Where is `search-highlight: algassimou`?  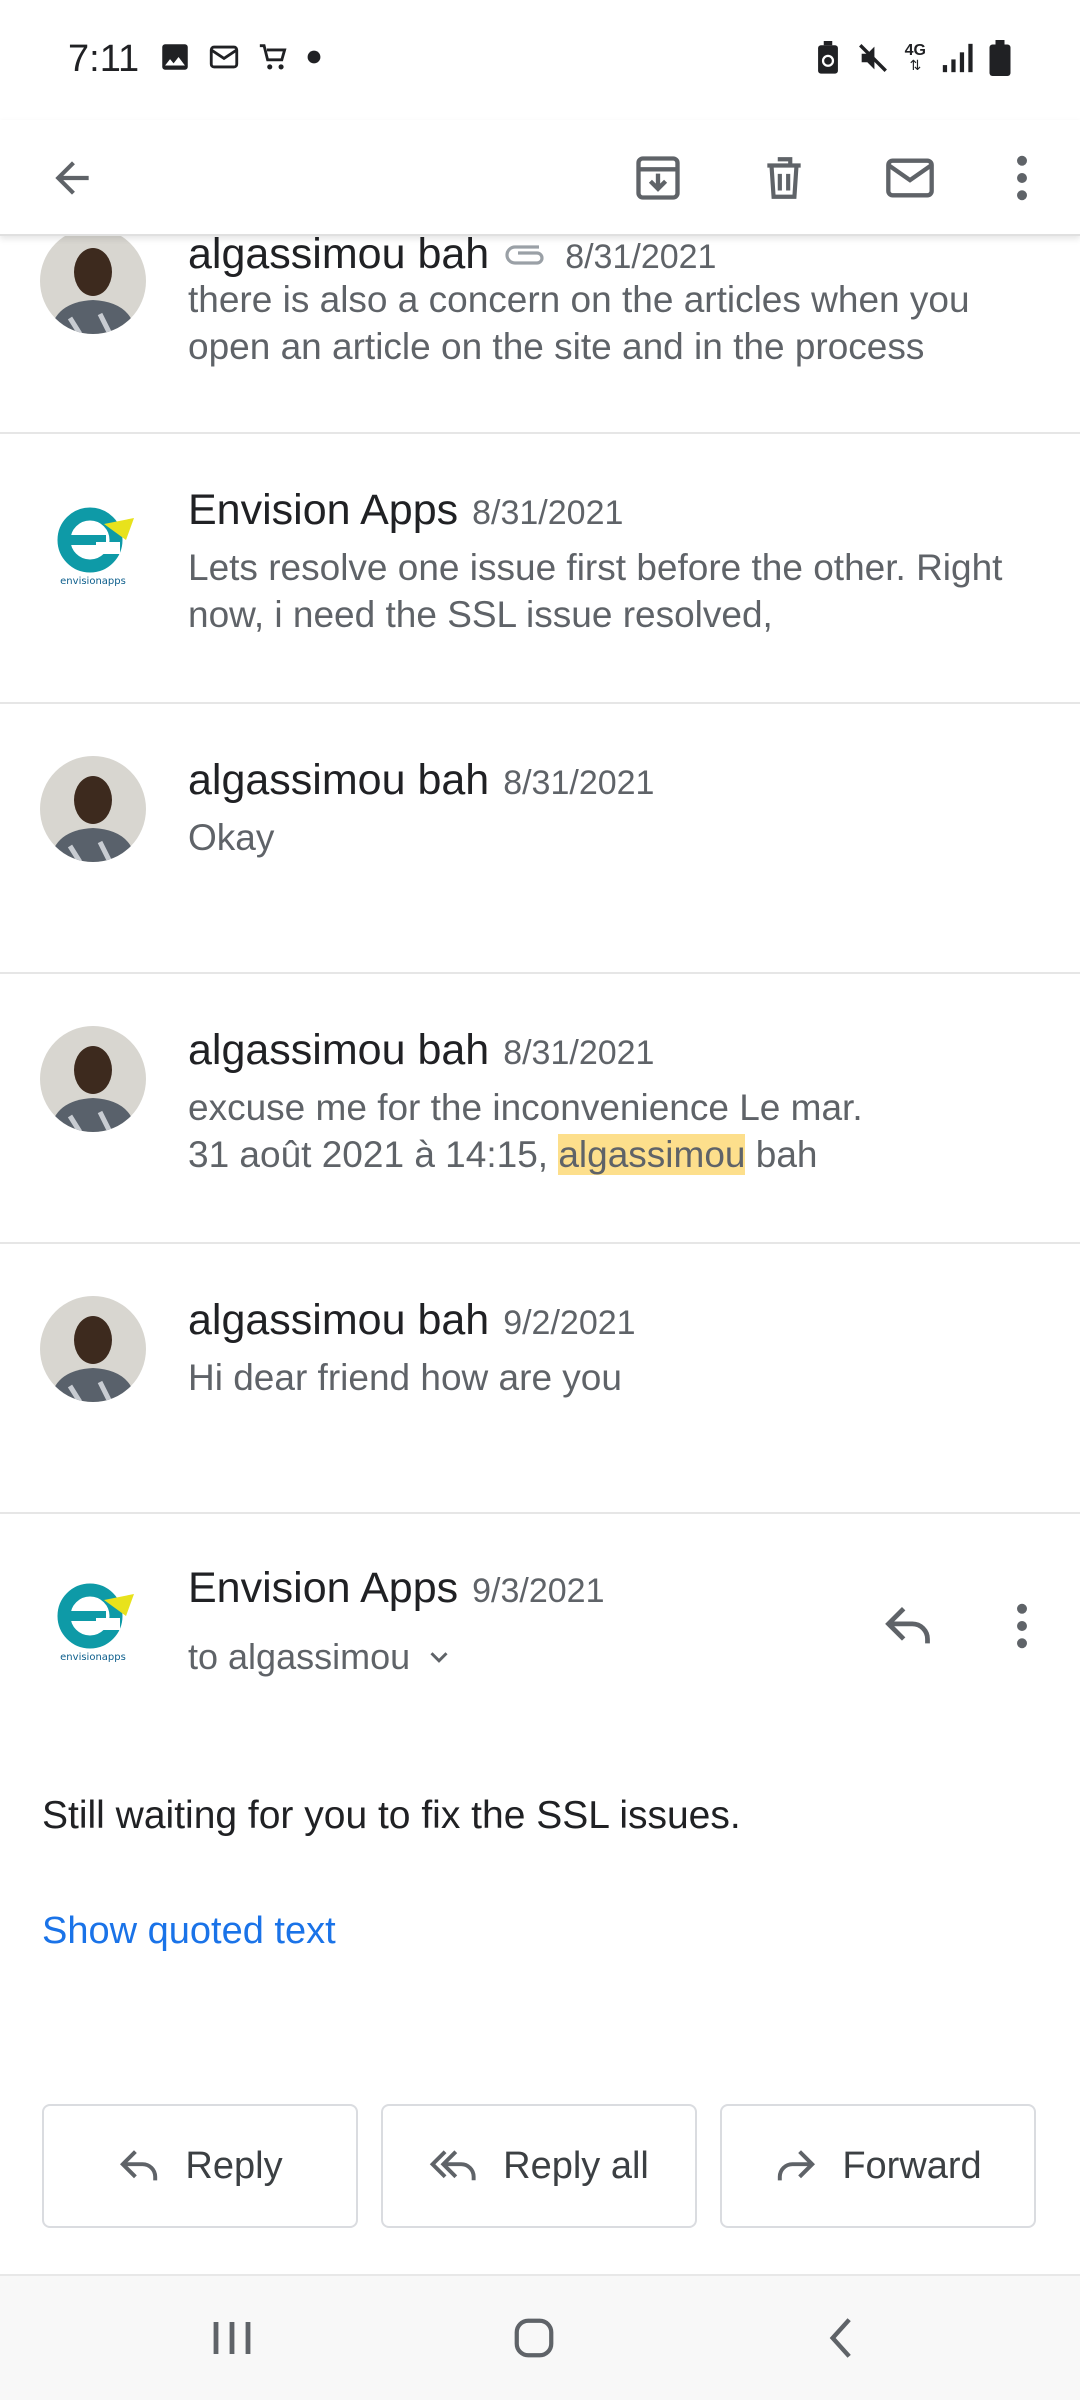
search-highlight: algassimou is located at coordinates (652, 1154).